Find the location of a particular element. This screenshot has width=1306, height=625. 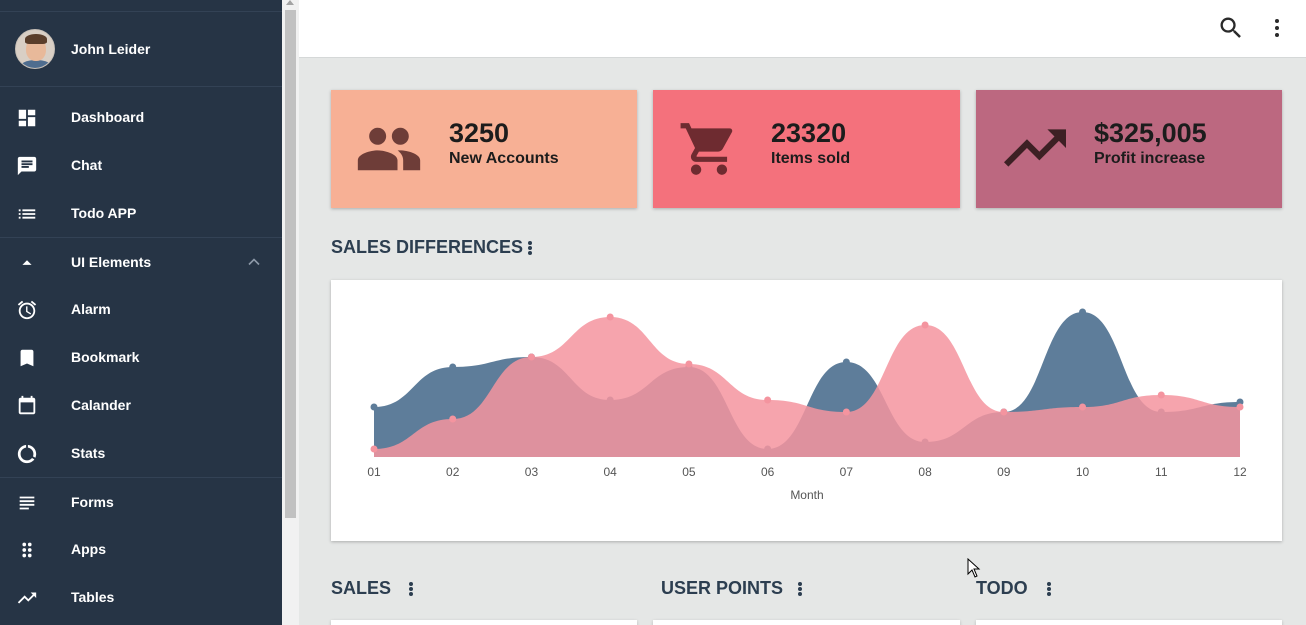

x-tick-label: 09 is located at coordinates (1004, 472).